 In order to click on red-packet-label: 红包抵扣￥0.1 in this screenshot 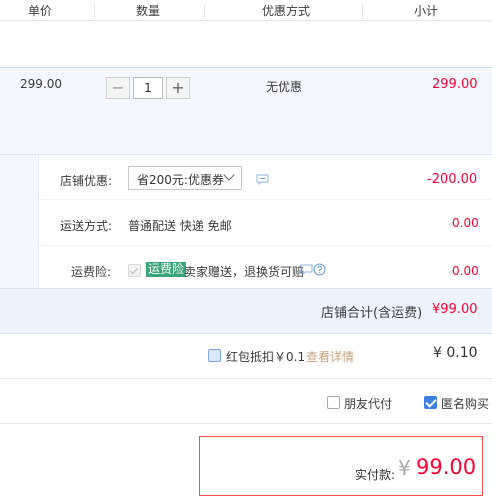, I will do `click(266, 357)`.